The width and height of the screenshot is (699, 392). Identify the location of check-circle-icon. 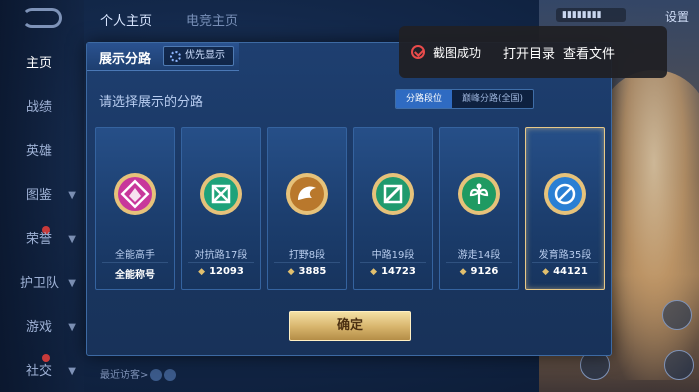
(418, 52).